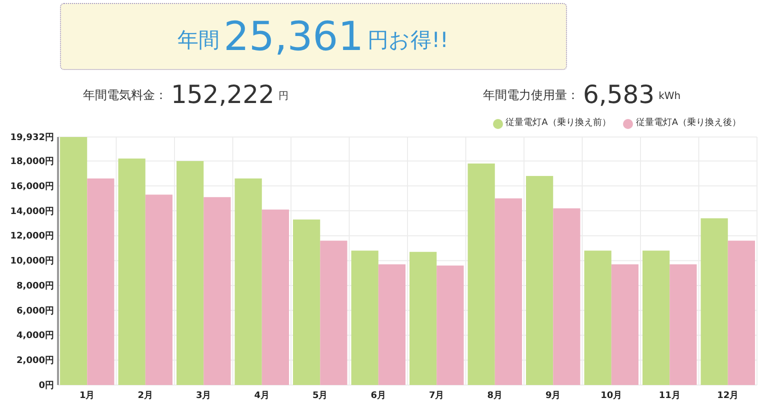 The image size is (771, 409). What do you see at coordinates (32, 138) in the screenshot?
I see `y-tick-label: 19,932円` at bounding box center [32, 138].